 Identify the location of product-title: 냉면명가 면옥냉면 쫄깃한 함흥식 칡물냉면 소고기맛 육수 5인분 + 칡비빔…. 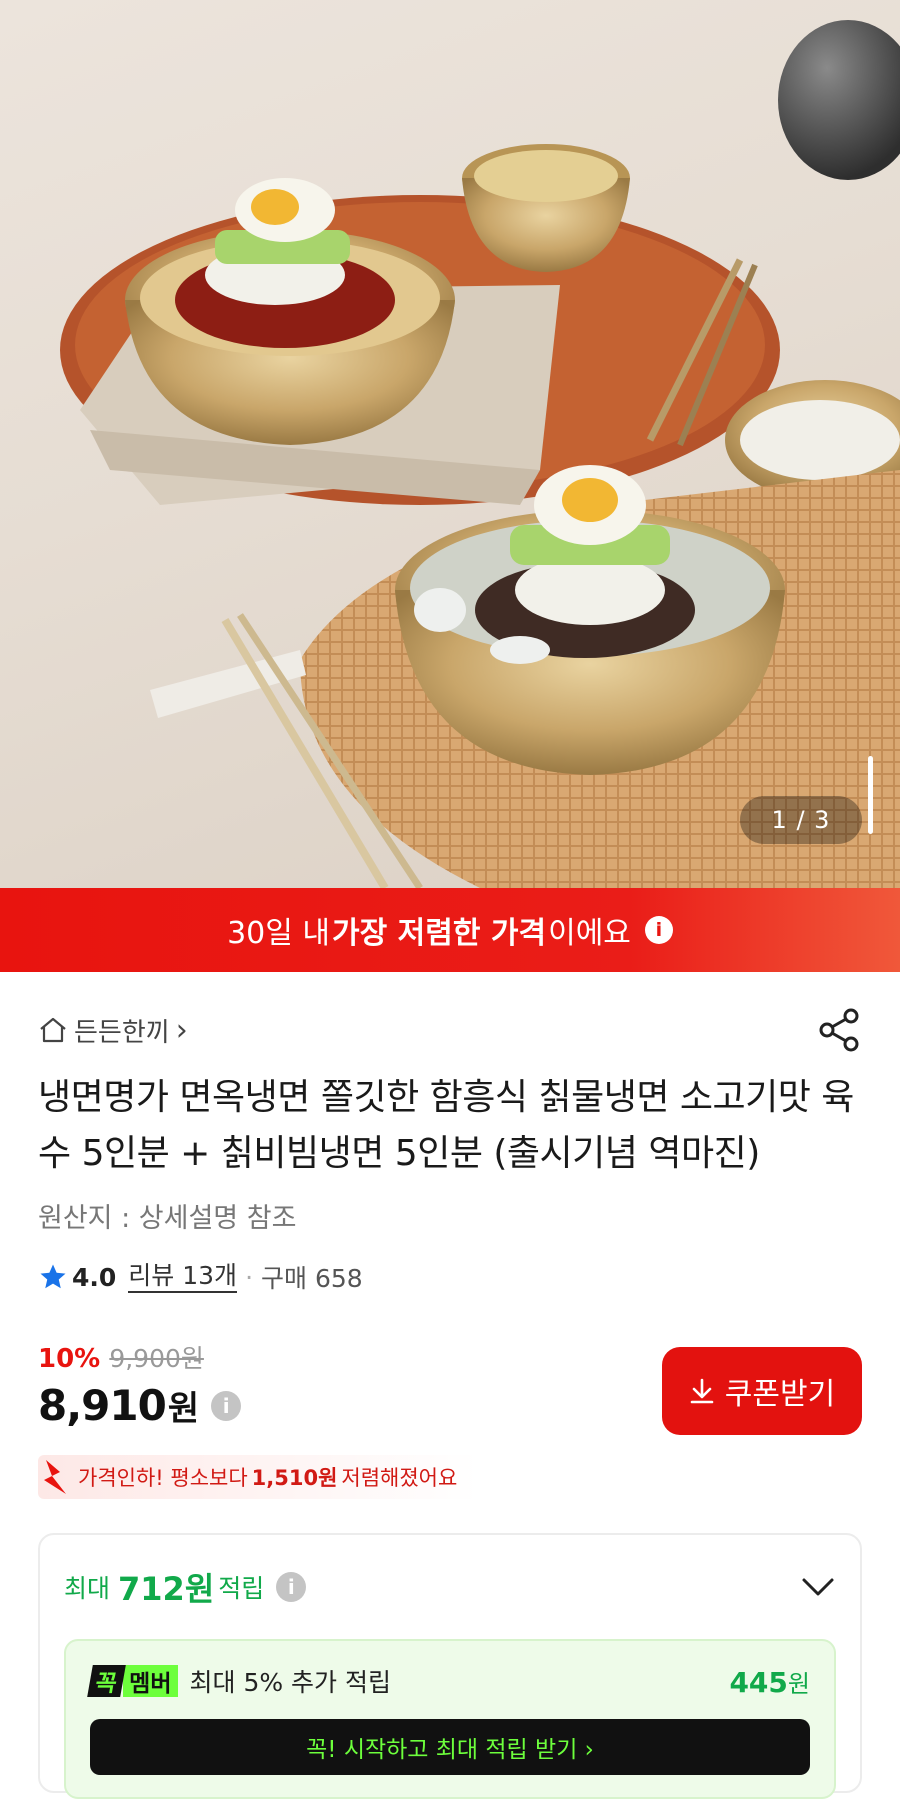
(446, 1125).